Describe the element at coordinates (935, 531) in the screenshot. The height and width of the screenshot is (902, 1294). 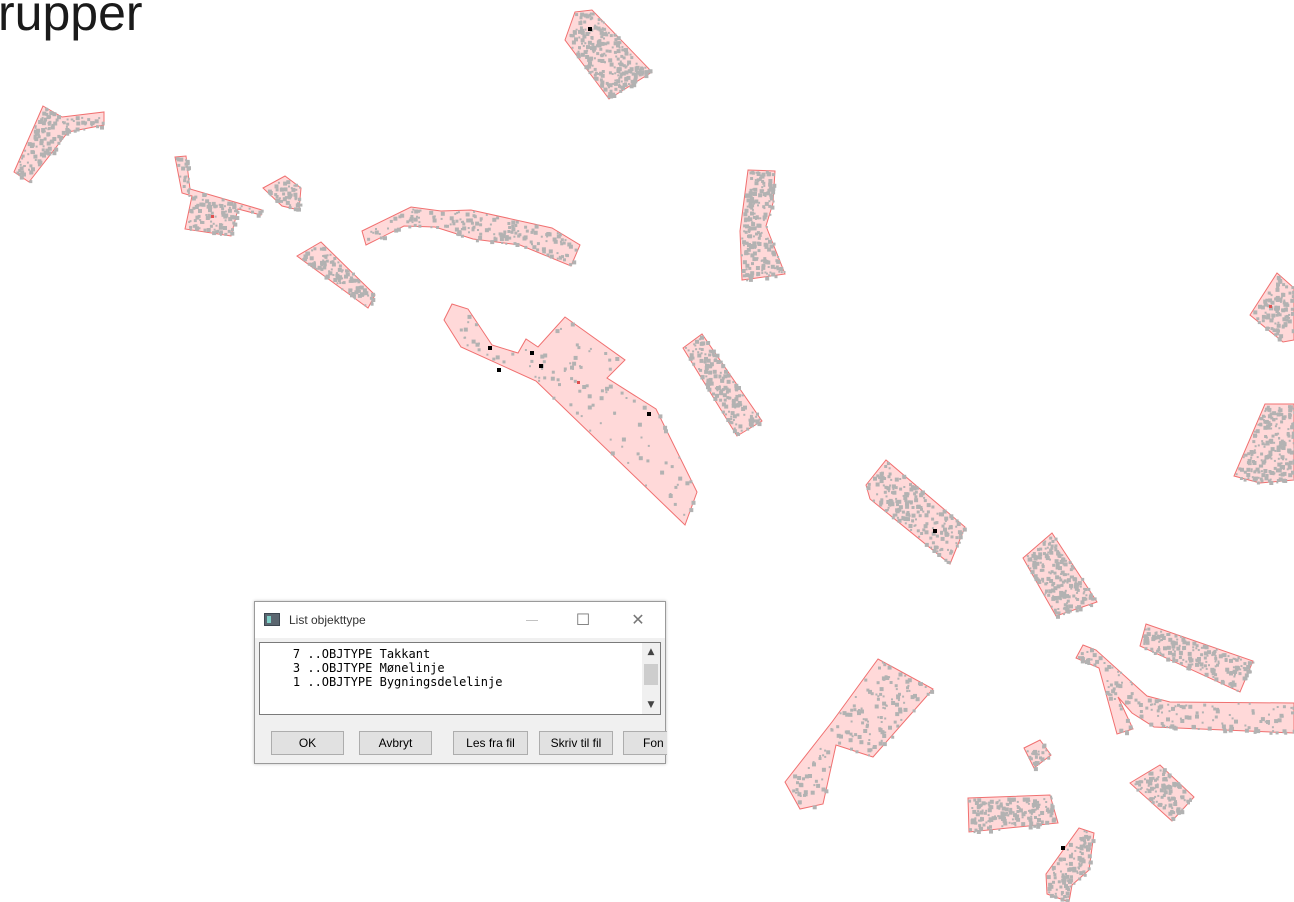
I see `black-point` at that location.